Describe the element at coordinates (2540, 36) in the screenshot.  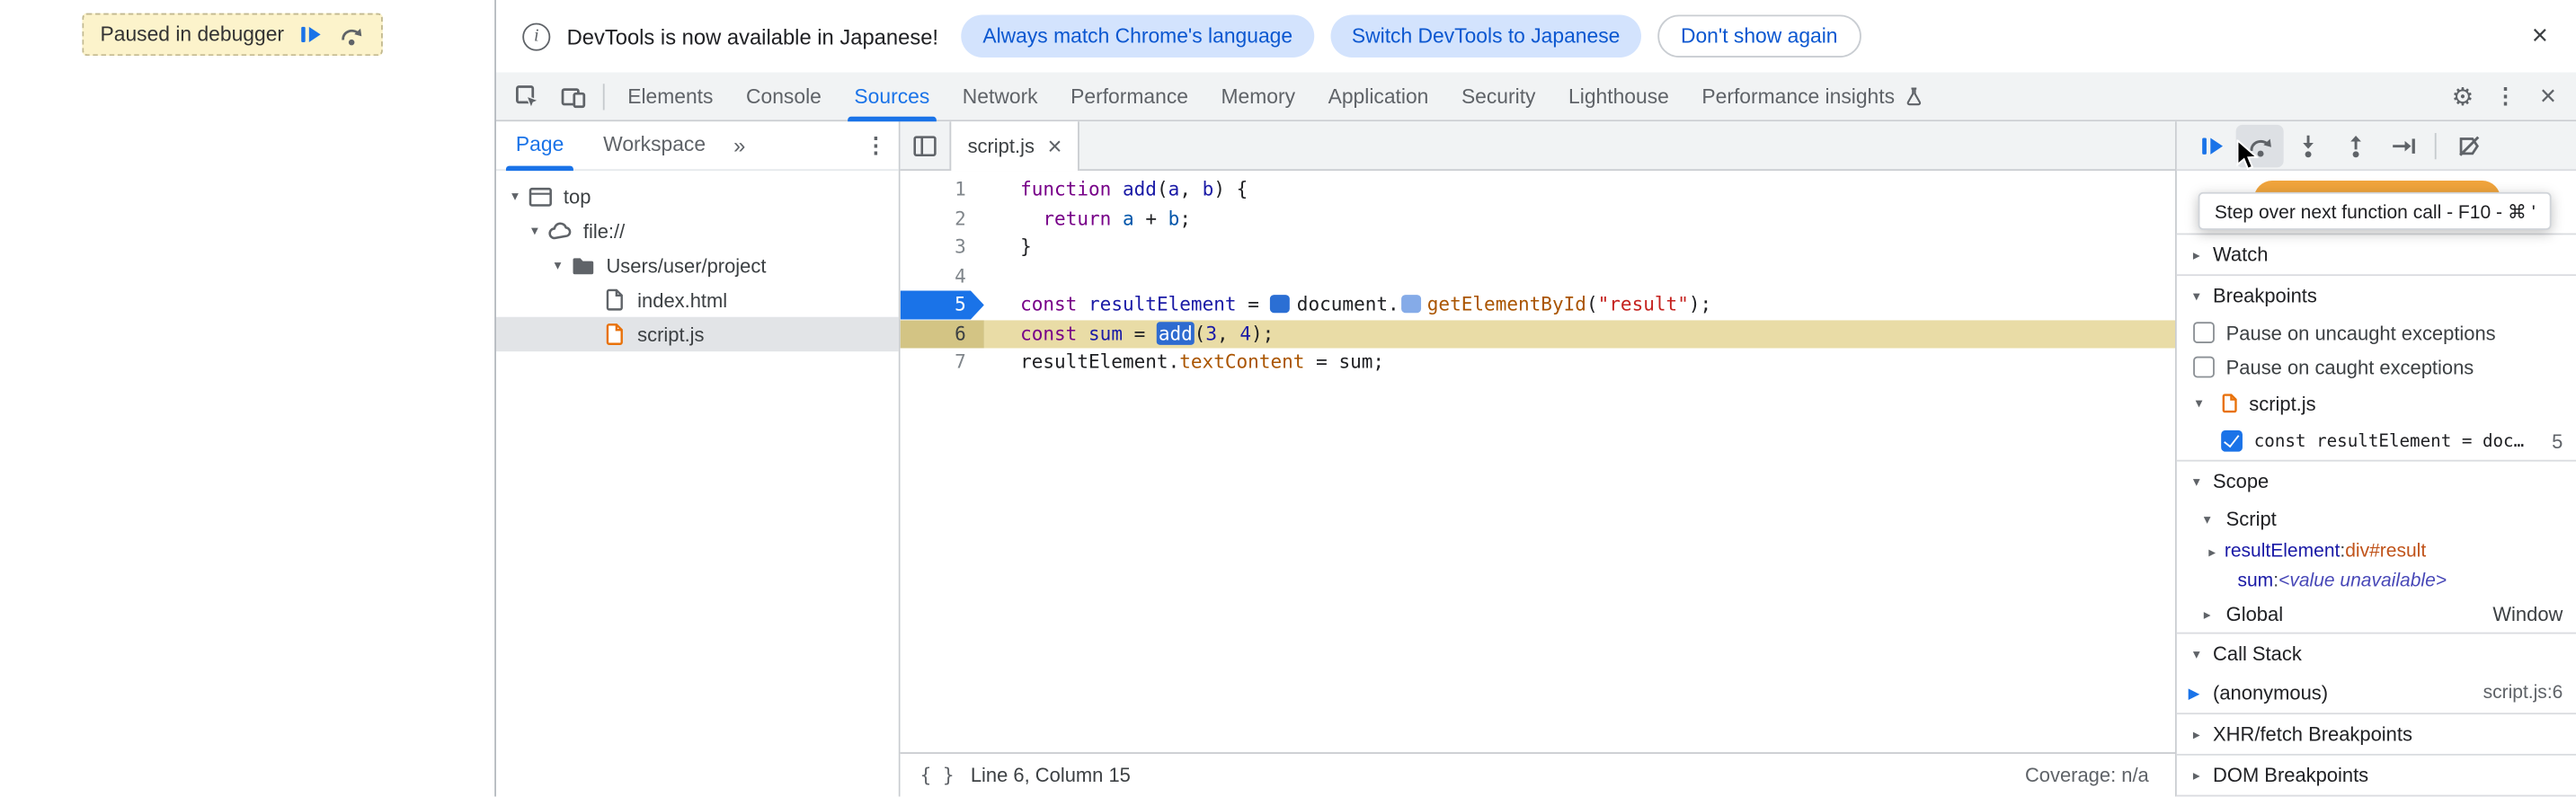
I see `notification-close-icon: ×` at that location.